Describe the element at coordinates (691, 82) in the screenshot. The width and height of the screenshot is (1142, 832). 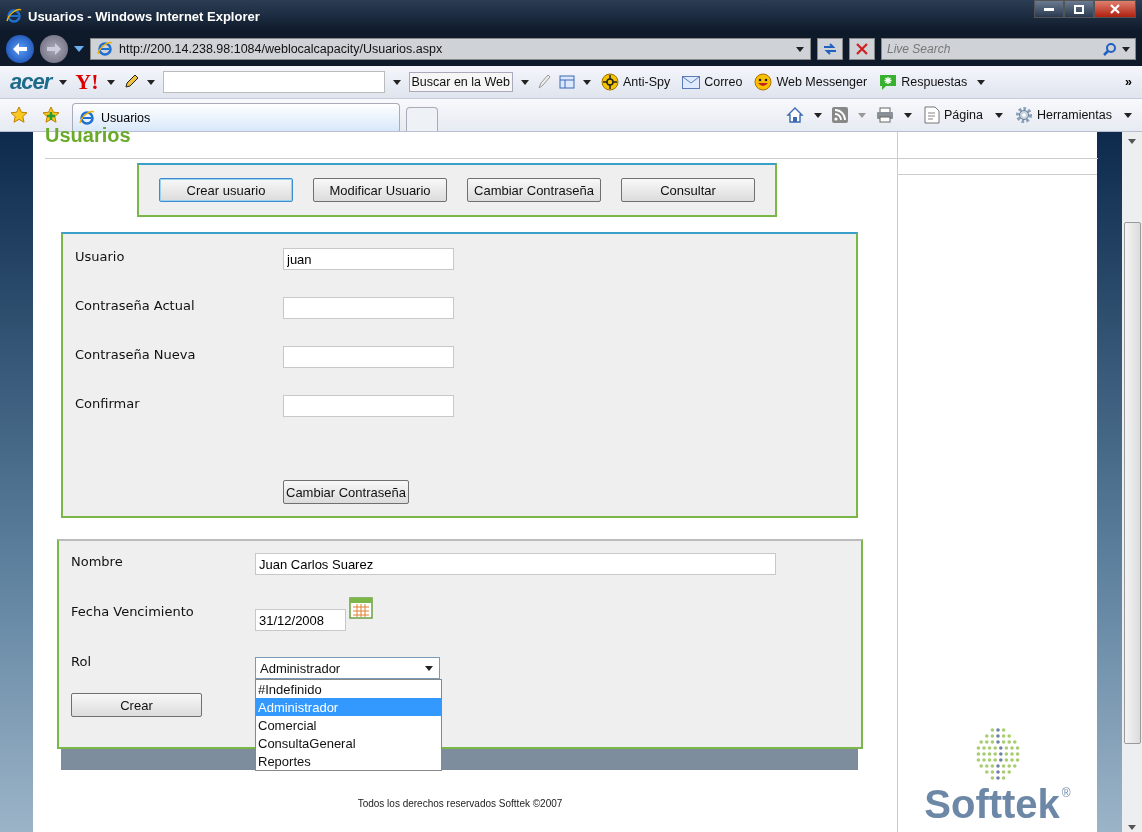
I see `envelope-icon` at that location.